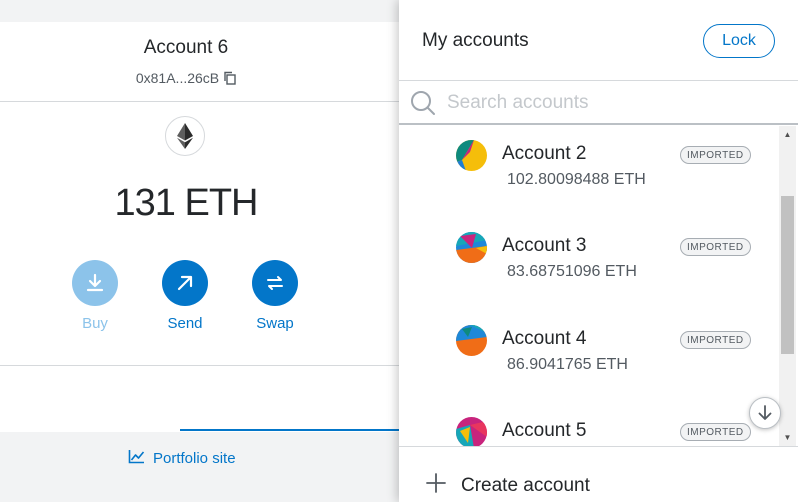 This screenshot has height=502, width=798. I want to click on account-name: Account 6, so click(186, 48).